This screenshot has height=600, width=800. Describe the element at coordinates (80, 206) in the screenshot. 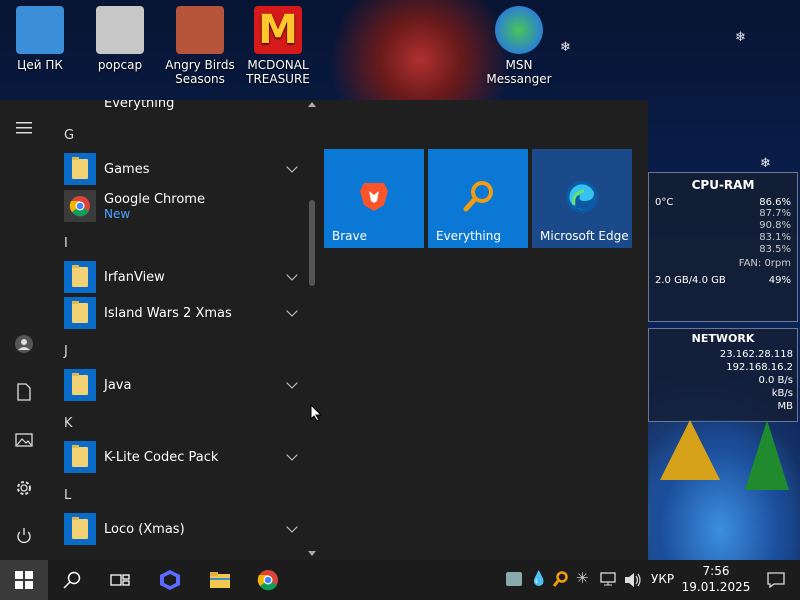

I see `chrome-icon` at that location.